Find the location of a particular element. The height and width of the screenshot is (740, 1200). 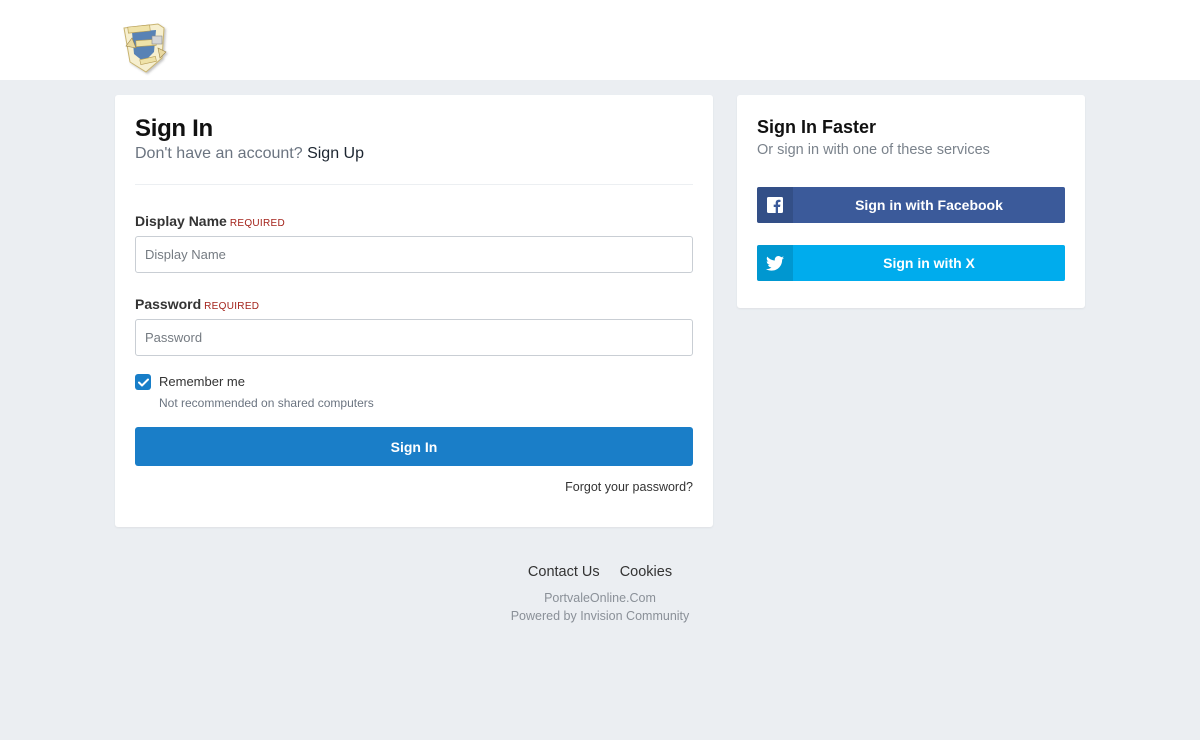

remember-me-checkbox is located at coordinates (143, 382).